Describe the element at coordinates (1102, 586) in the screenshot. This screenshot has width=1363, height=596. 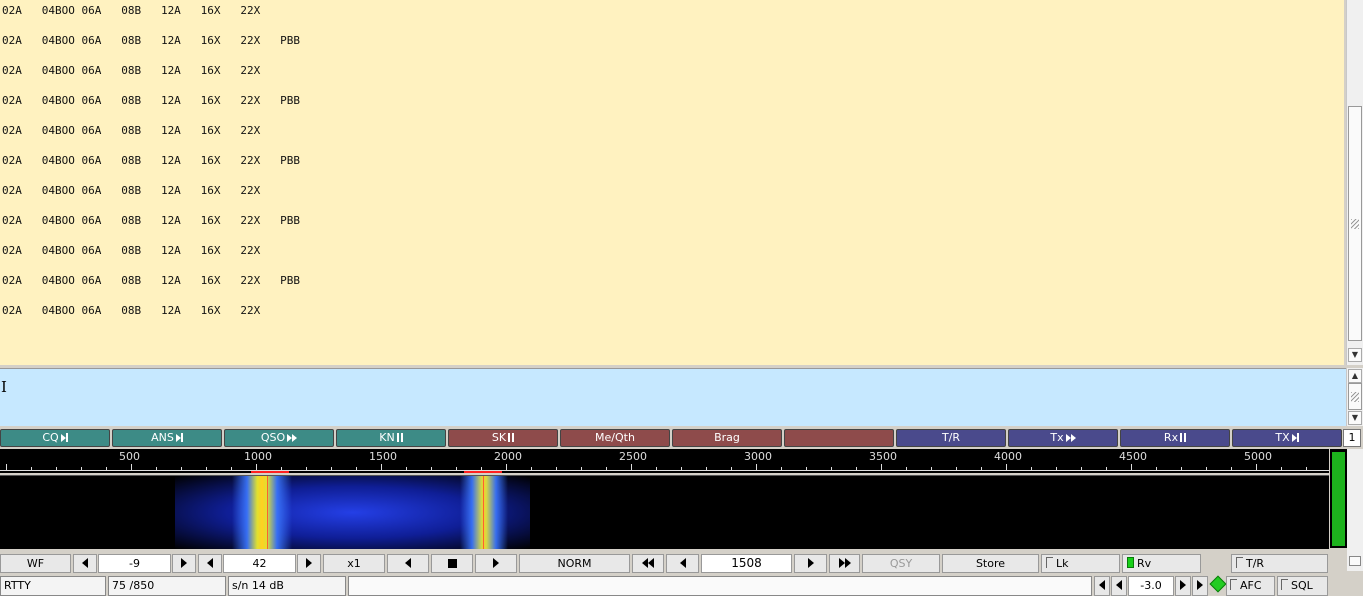
I see `squelch-fast-down-button` at that location.